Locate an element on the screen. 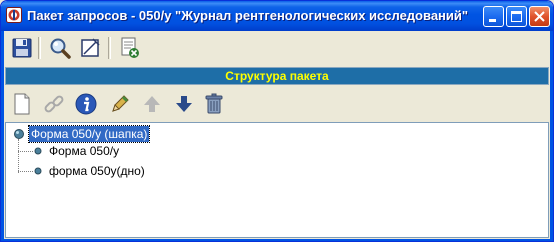 Image resolution: width=554 pixels, height=242 pixels. new-document-icon is located at coordinates (22, 104).